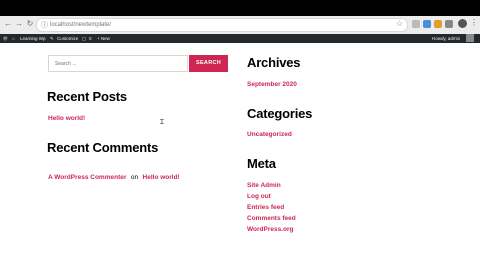 This screenshot has width=480, height=270. I want to click on comment-post-link: Hello world!, so click(161, 177).